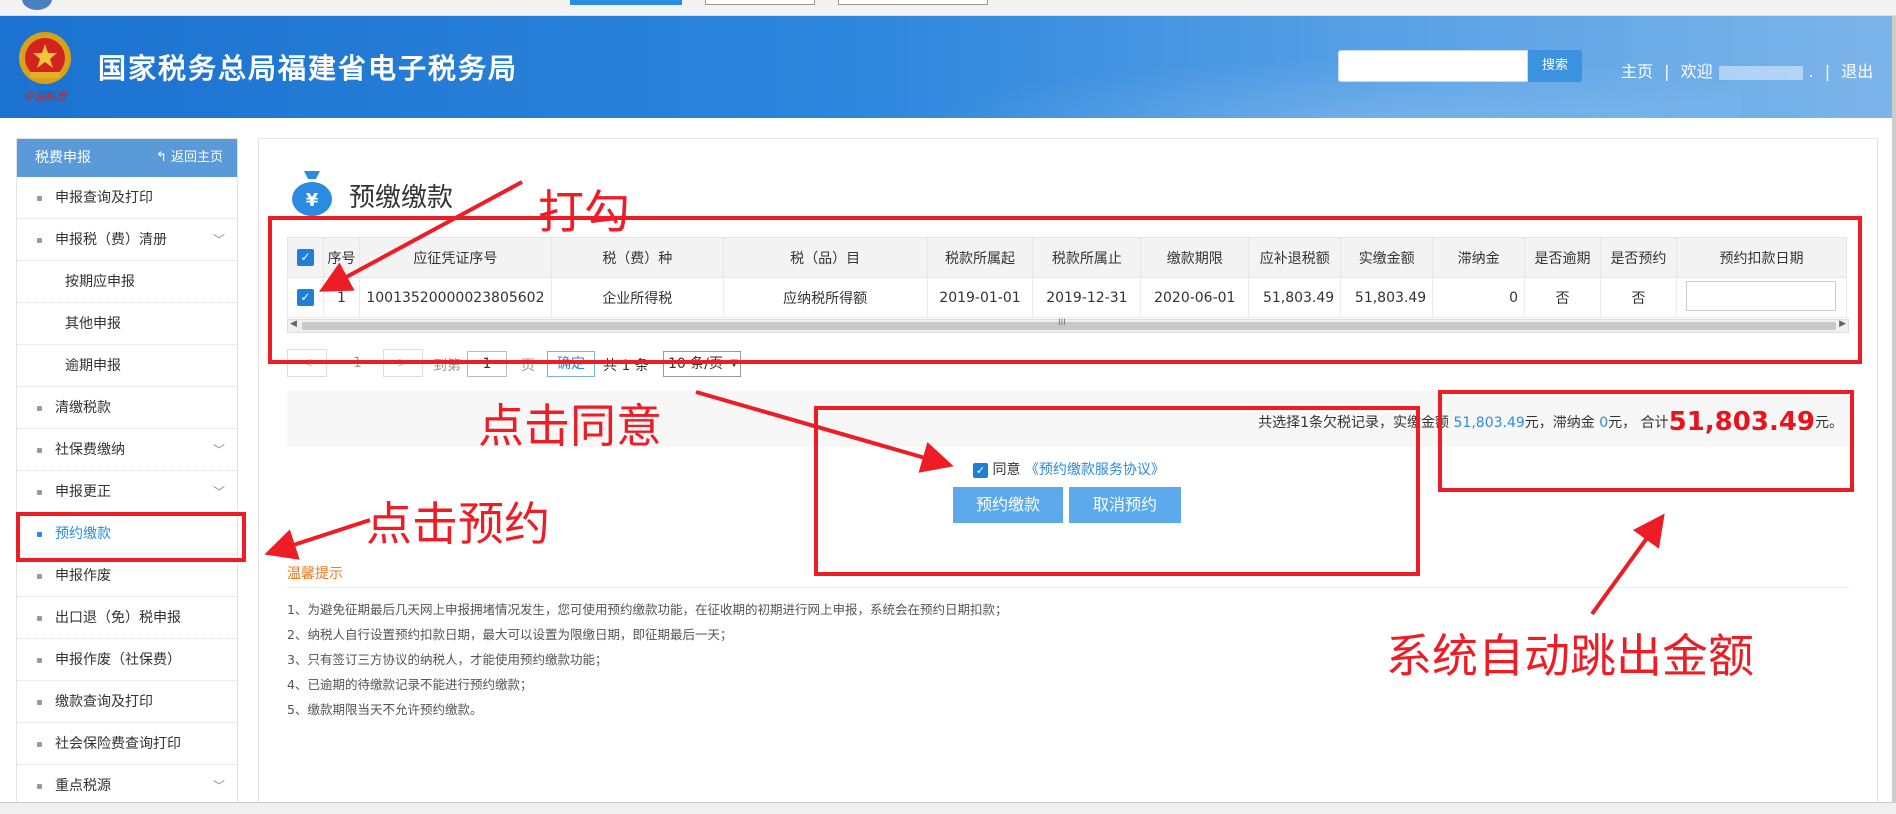 The height and width of the screenshot is (814, 1896). I want to click on search-input, so click(1433, 66).